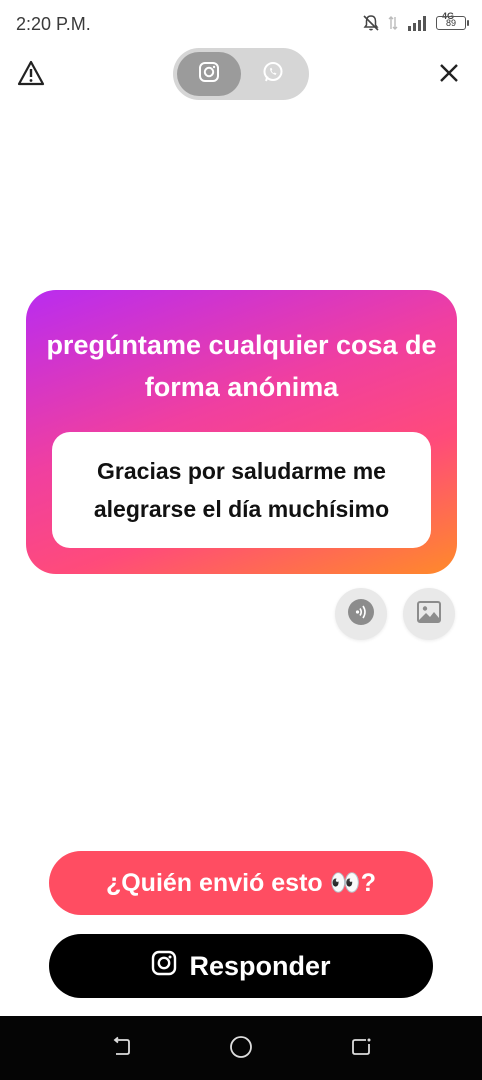  I want to click on back-icon, so click(121, 1049).